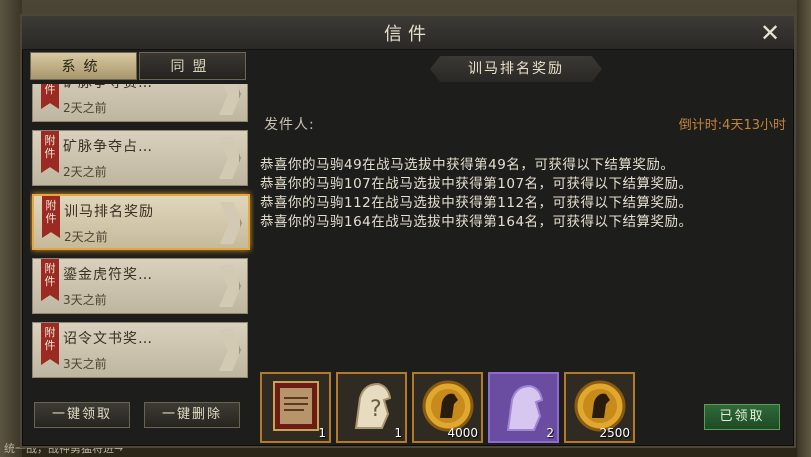 The height and width of the screenshot is (457, 811). Describe the element at coordinates (614, 433) in the screenshot. I see `reward-count: 2500` at that location.